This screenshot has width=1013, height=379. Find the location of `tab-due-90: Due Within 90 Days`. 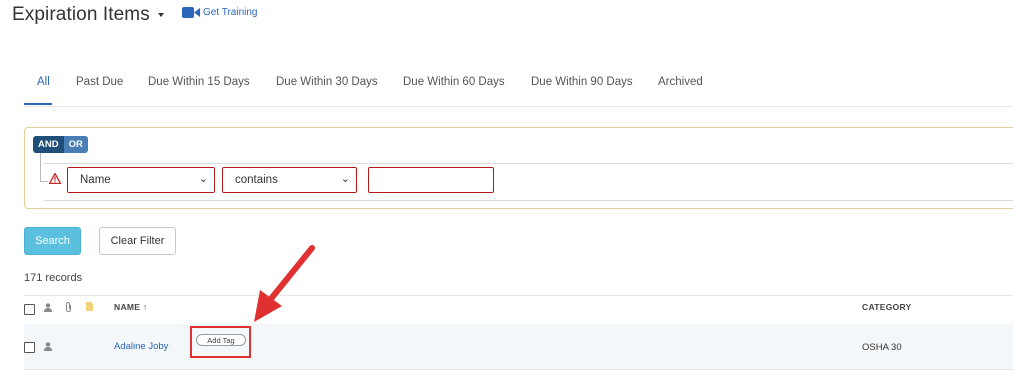

tab-due-90: Due Within 90 Days is located at coordinates (582, 82).